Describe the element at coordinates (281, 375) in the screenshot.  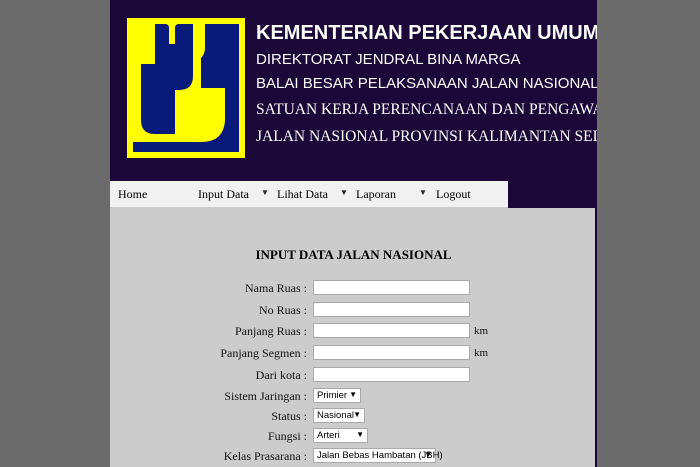
I see `dari-kota-label: Dari kota :` at that location.